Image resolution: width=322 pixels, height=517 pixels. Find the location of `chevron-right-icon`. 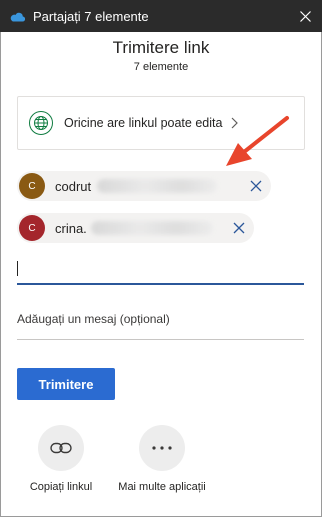

chevron-right-icon is located at coordinates (234, 123).